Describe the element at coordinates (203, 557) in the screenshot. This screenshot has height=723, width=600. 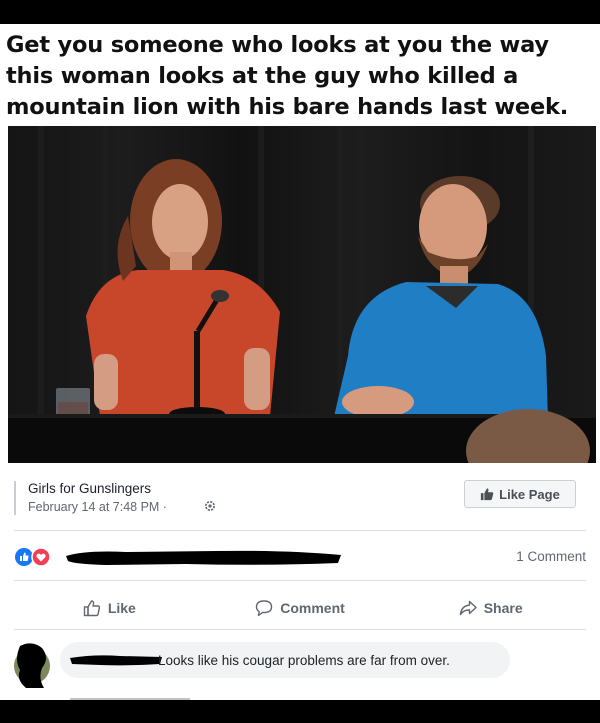
I see `redacted-names` at that location.